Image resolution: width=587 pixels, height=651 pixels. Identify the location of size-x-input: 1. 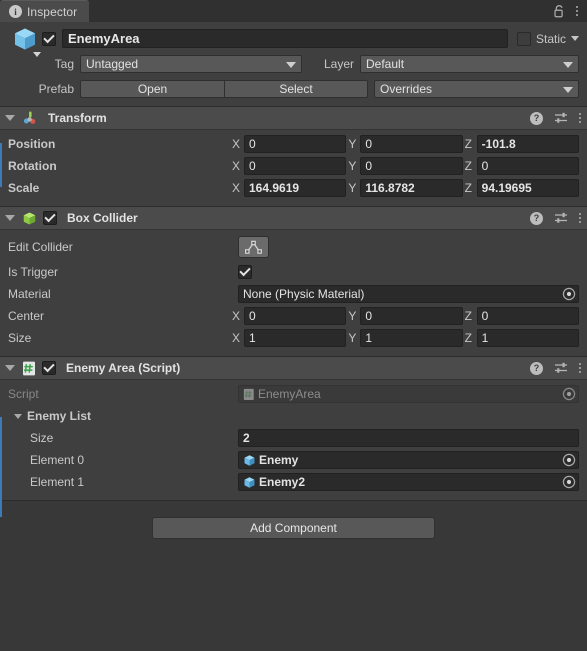
(295, 338).